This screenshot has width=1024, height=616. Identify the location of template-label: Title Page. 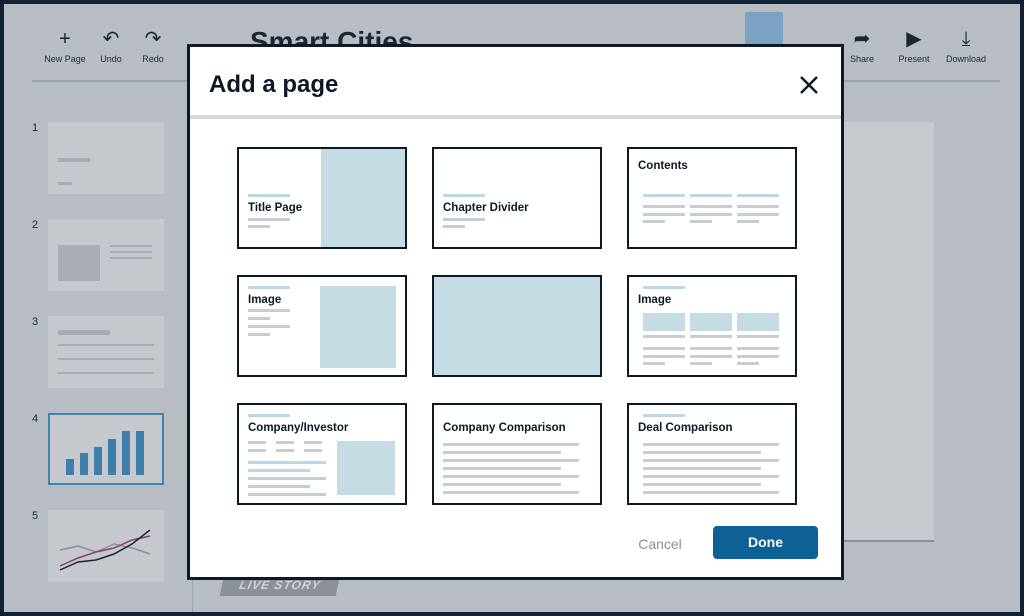
(275, 208).